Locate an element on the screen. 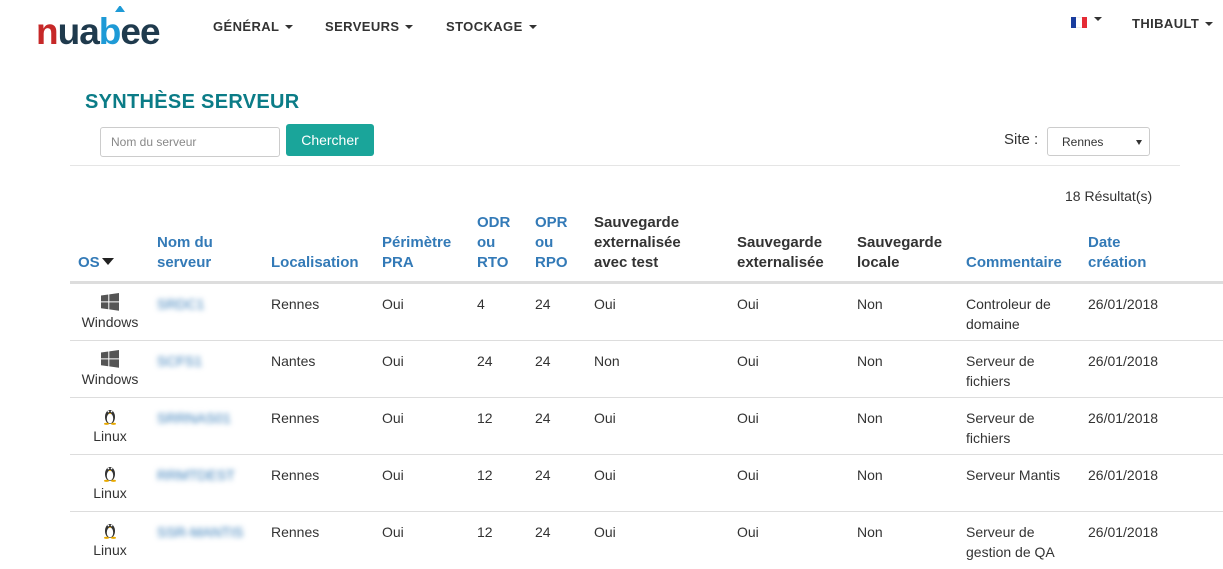 This screenshot has width=1223, height=569. search-button: Chercher is located at coordinates (330, 140).